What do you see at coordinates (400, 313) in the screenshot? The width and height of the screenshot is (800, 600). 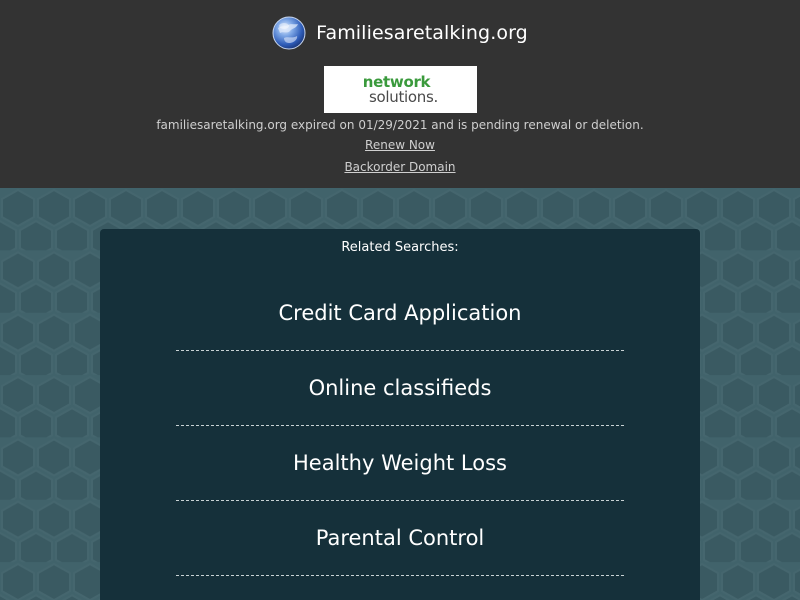 I see `related-search-item: Credit Card Application` at bounding box center [400, 313].